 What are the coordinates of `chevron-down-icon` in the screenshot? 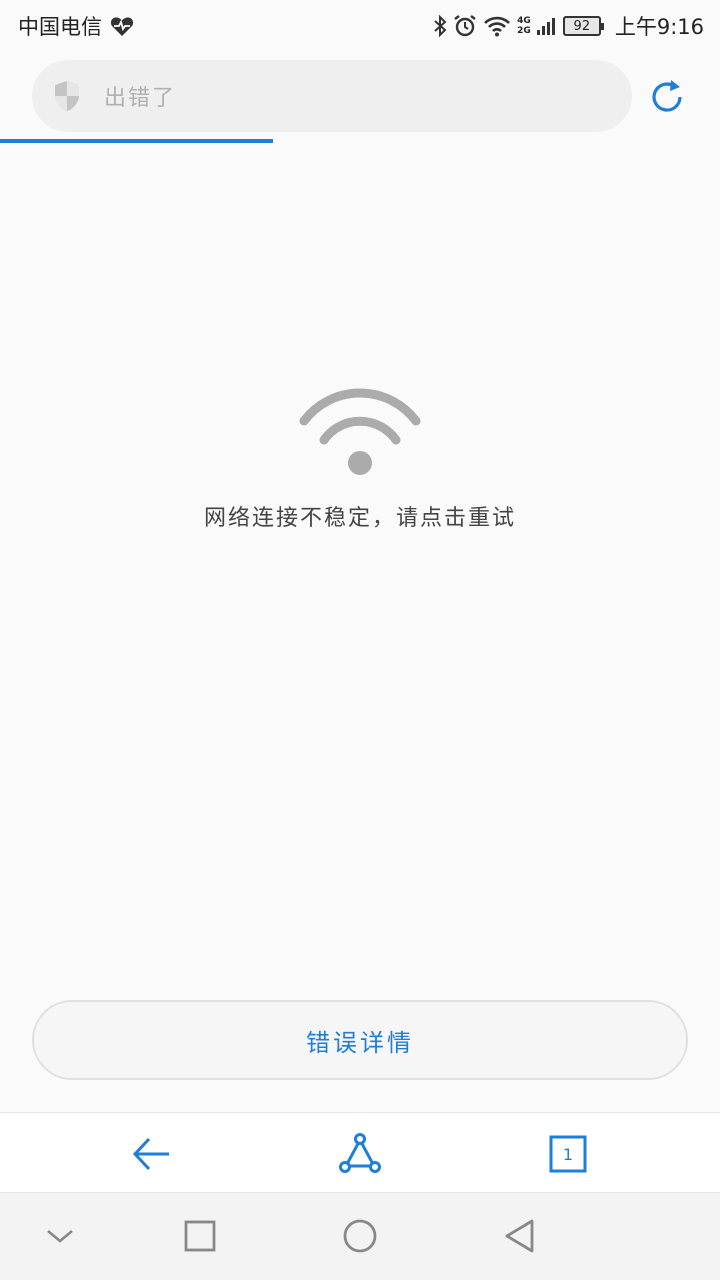 It's located at (60, 1236).